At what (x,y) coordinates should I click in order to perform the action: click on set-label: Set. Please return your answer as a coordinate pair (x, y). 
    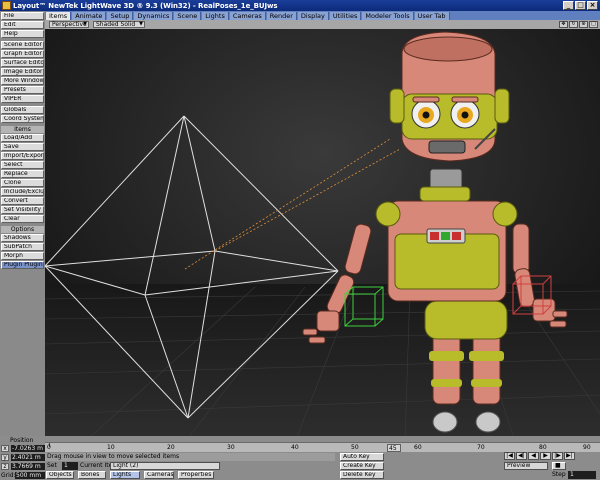
    Looking at the image, I should click on (52, 465).